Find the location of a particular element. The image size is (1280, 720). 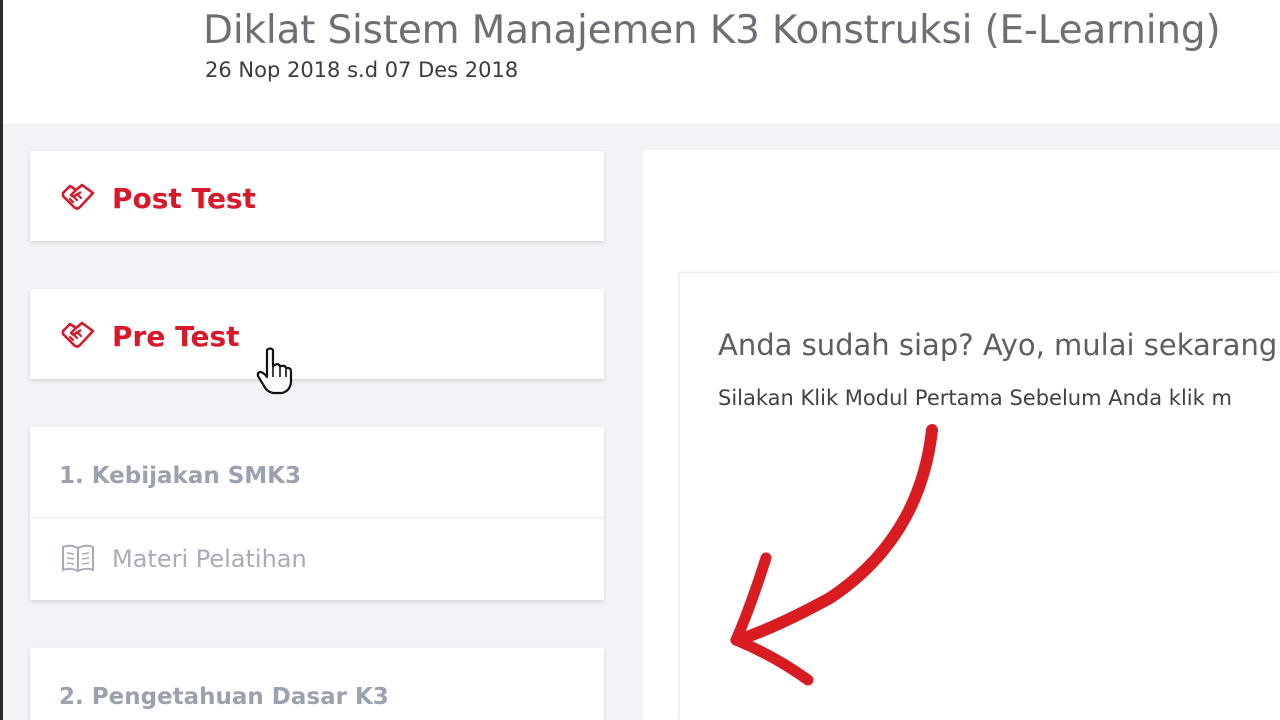

module-card-2: 2. Pengetahuan Dasar K3 is located at coordinates (317, 684).